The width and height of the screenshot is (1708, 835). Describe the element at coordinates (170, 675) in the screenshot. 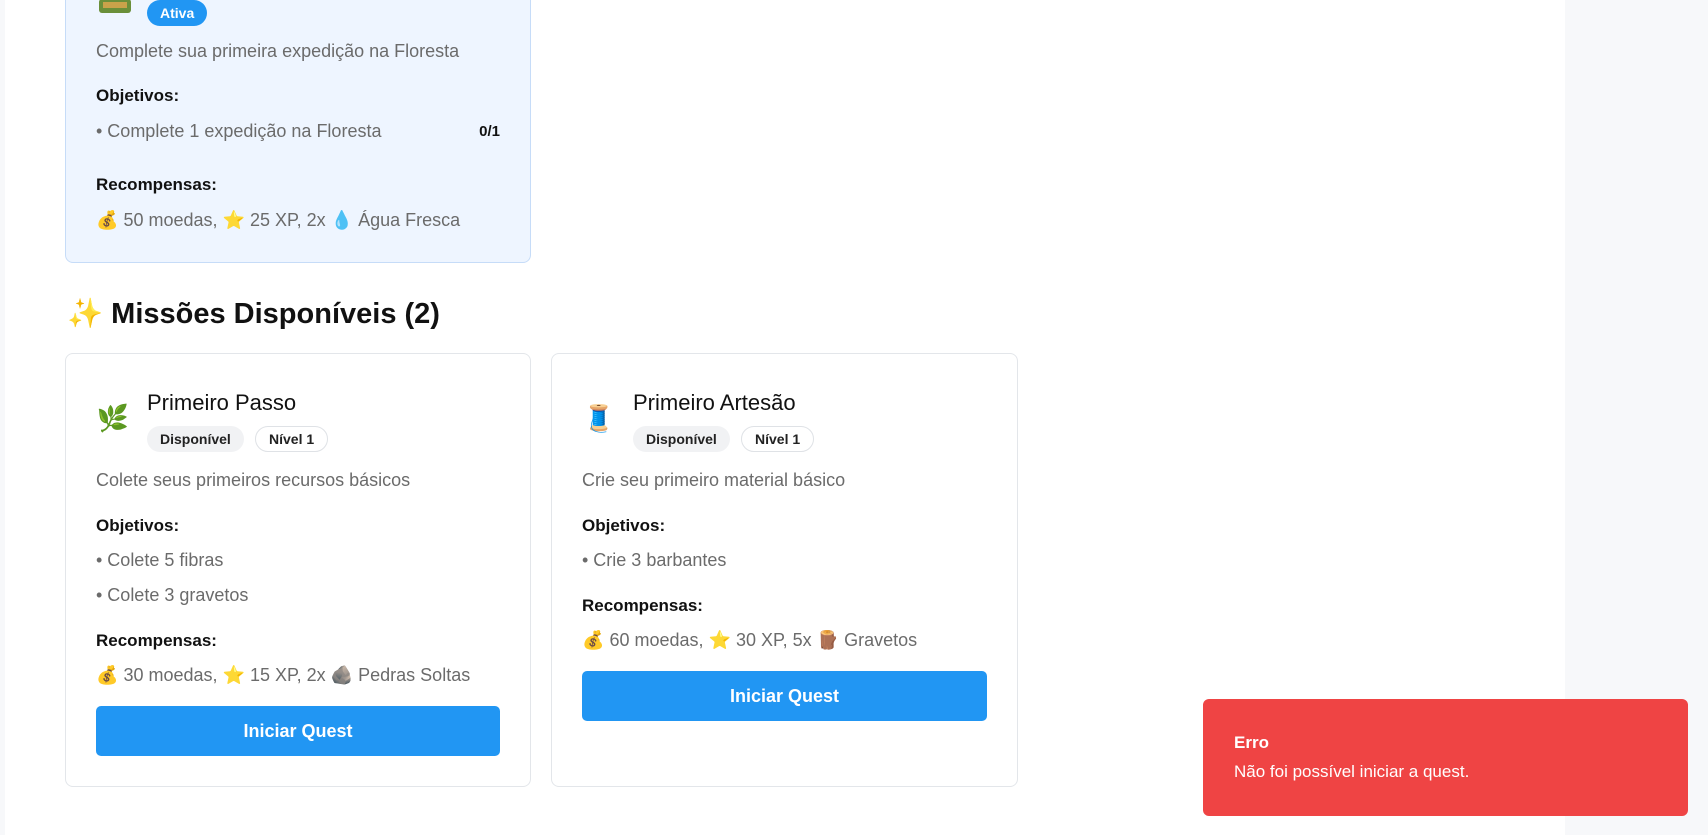

I see `reward-coins: 30 moedas,` at that location.